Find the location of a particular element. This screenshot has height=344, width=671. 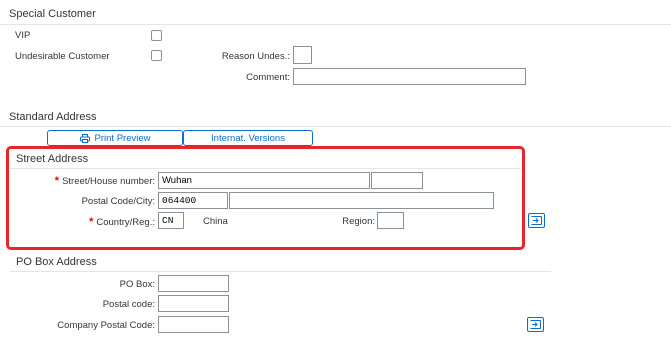

street-address-divider is located at coordinates (265, 168).